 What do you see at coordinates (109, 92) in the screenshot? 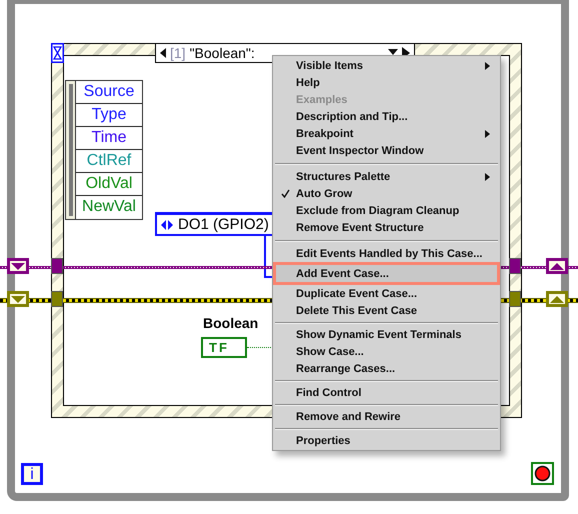
I see `event-data-field: Source` at bounding box center [109, 92].